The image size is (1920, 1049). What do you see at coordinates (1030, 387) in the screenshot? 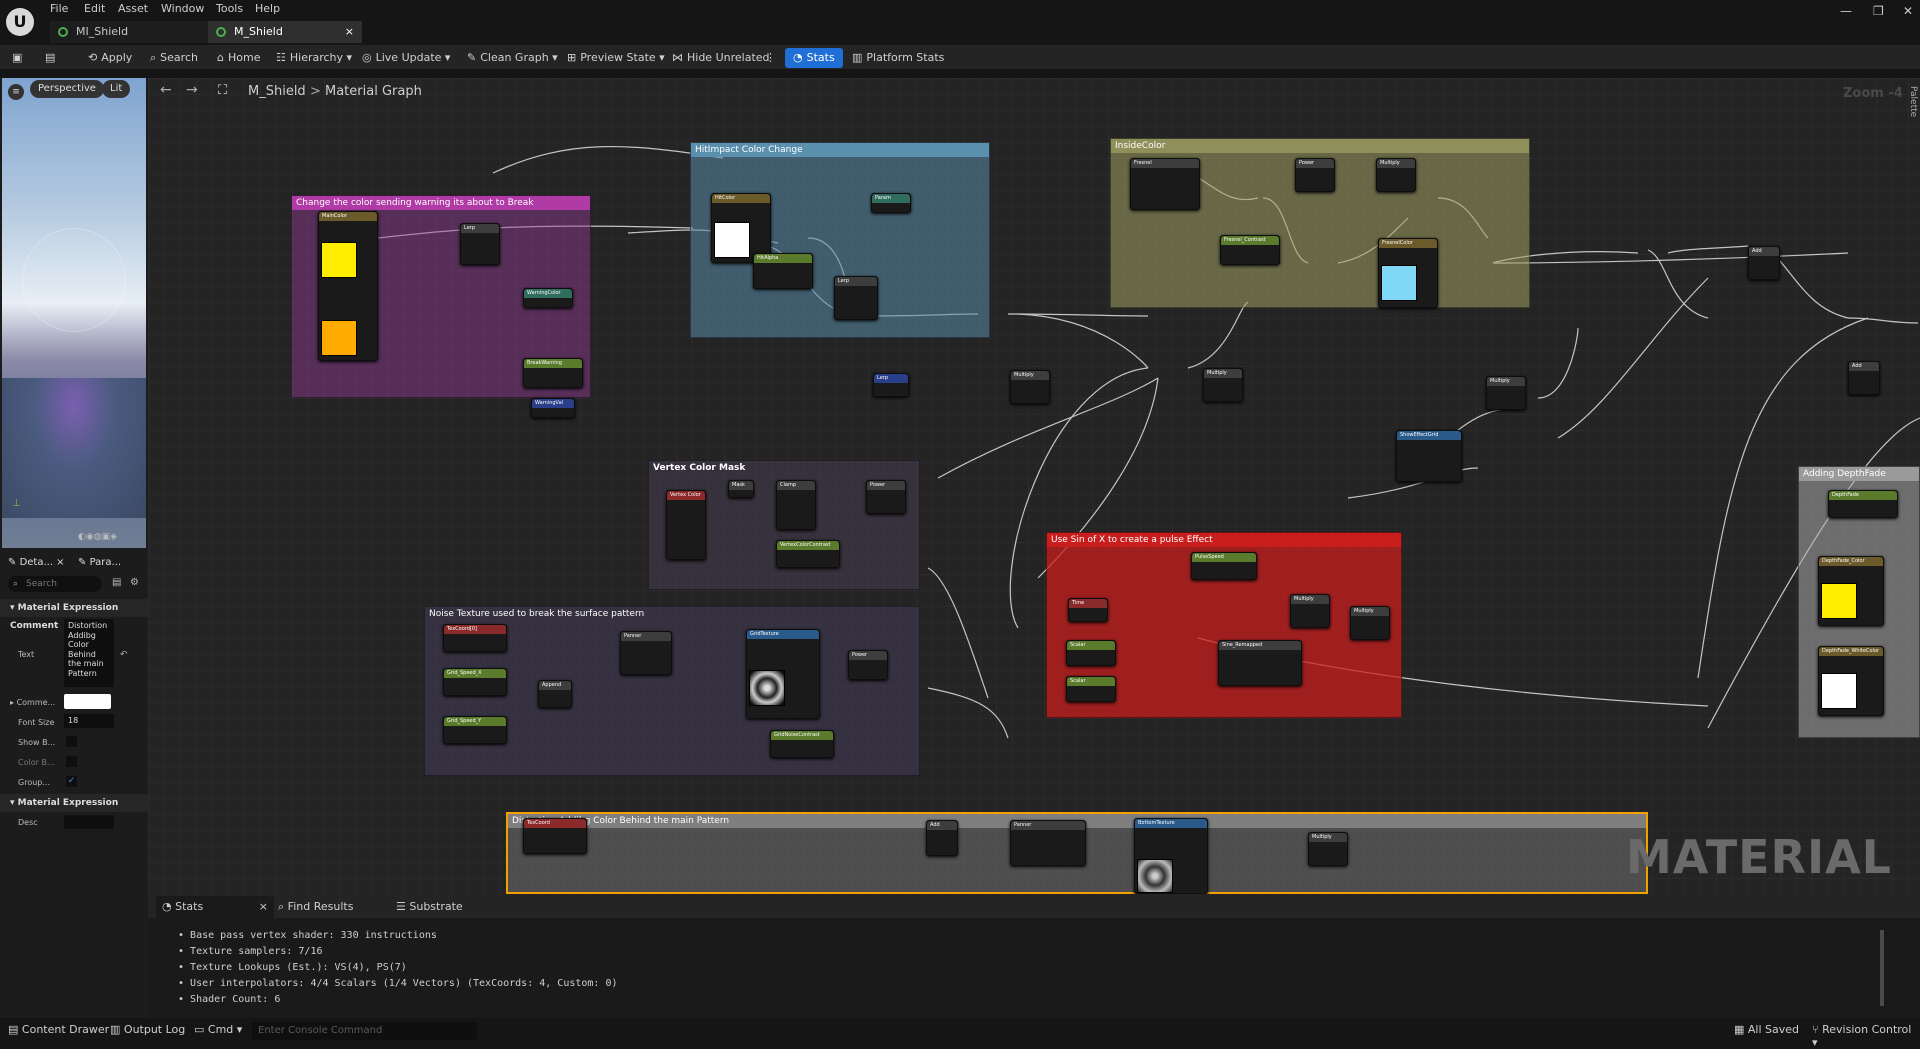
I see `node-multiply-e: Multiply` at bounding box center [1030, 387].